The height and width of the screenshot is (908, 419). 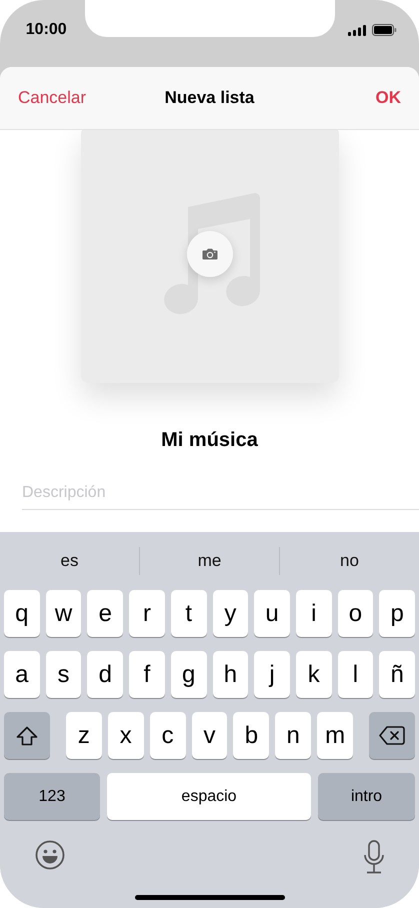 What do you see at coordinates (314, 674) in the screenshot?
I see `letter-key: k` at bounding box center [314, 674].